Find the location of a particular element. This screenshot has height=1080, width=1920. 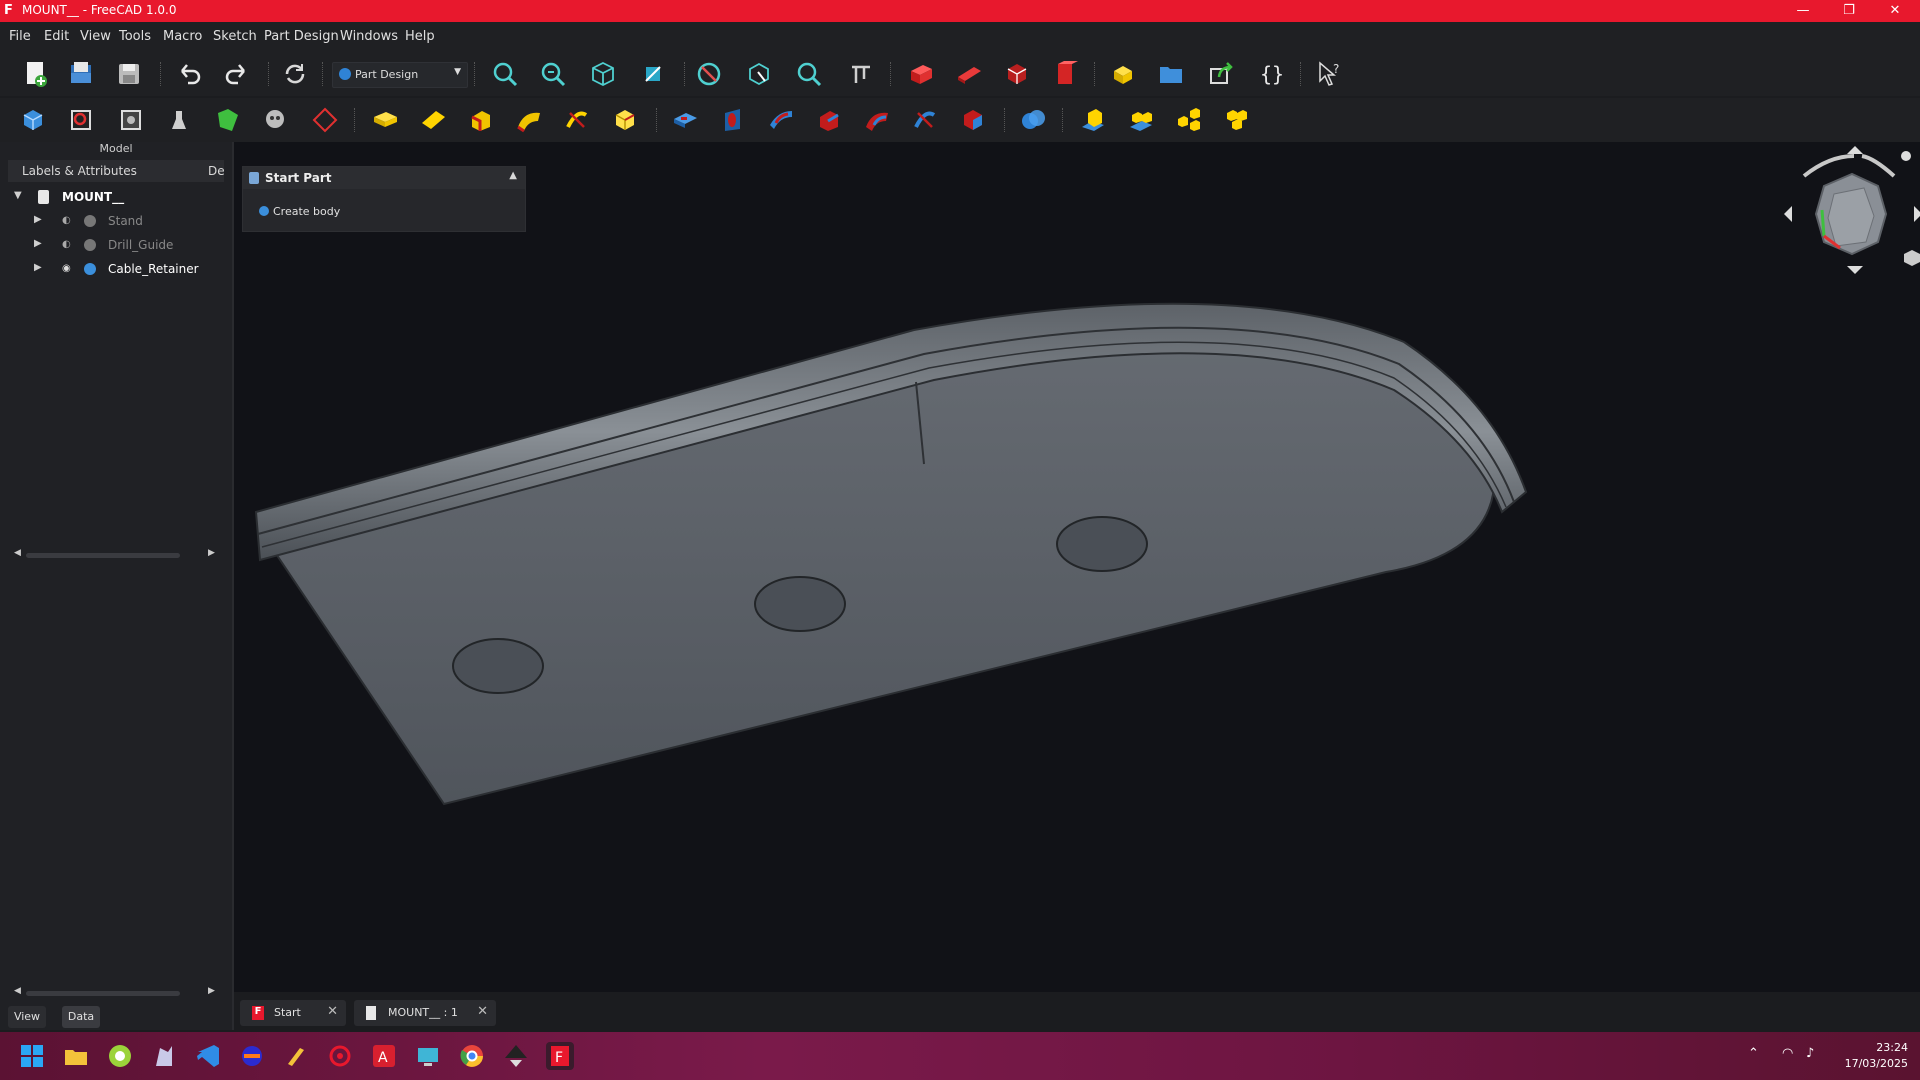

macro-braces-icon: {} is located at coordinates (1271, 74).